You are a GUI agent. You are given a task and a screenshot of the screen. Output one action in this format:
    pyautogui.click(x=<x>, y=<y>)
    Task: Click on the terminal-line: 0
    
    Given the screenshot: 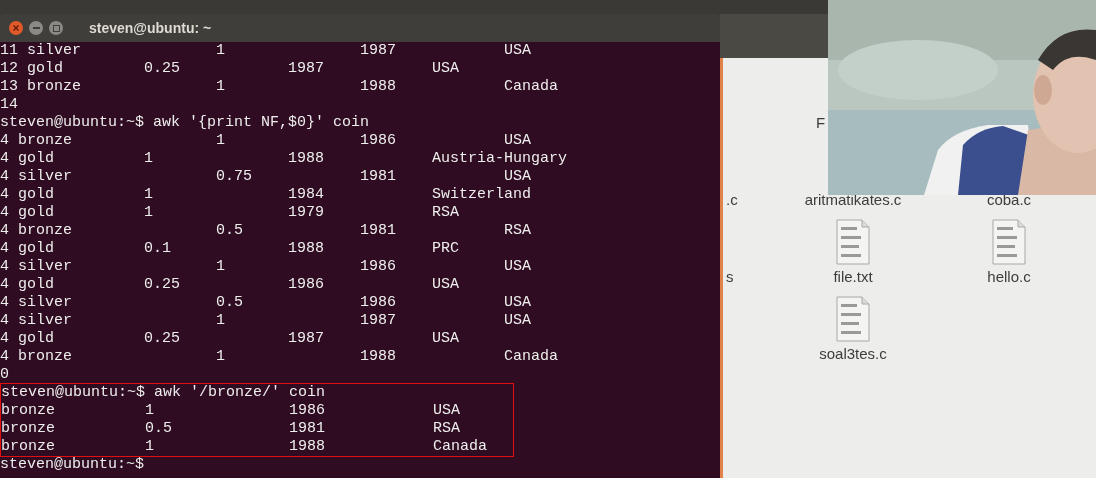 What is the action you would take?
    pyautogui.click(x=4, y=375)
    